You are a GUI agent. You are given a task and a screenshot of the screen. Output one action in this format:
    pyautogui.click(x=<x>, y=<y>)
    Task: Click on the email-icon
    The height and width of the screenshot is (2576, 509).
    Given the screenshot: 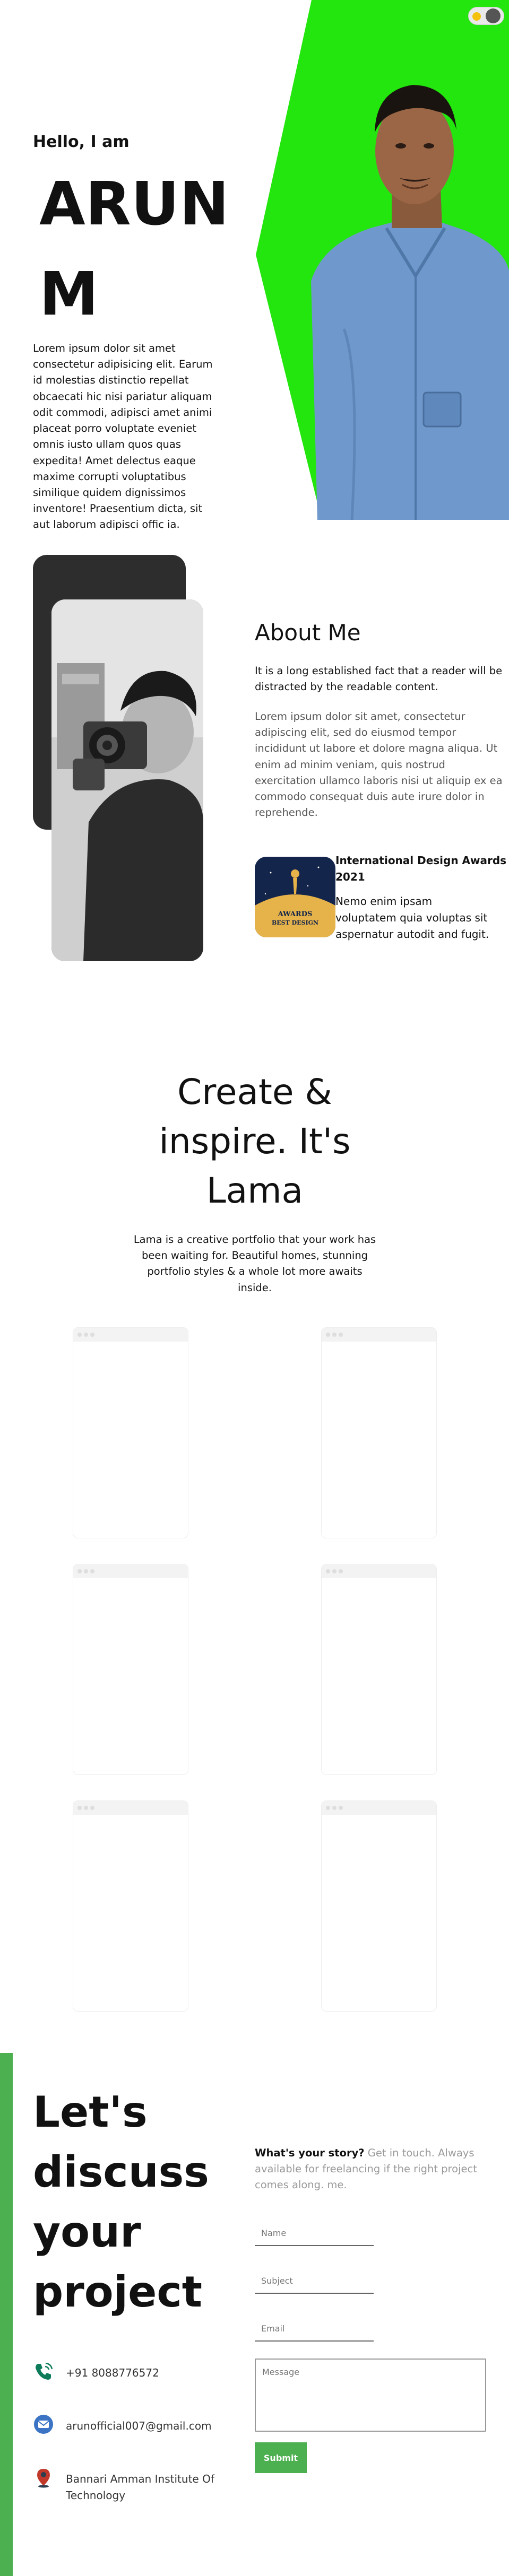 What is the action you would take?
    pyautogui.click(x=44, y=2424)
    